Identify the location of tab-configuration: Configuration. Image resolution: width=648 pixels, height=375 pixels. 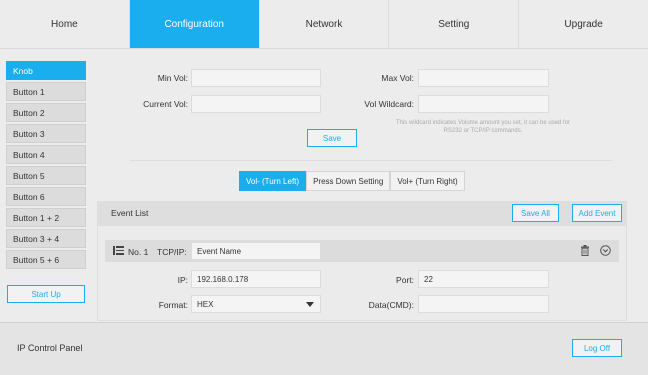
(194, 24).